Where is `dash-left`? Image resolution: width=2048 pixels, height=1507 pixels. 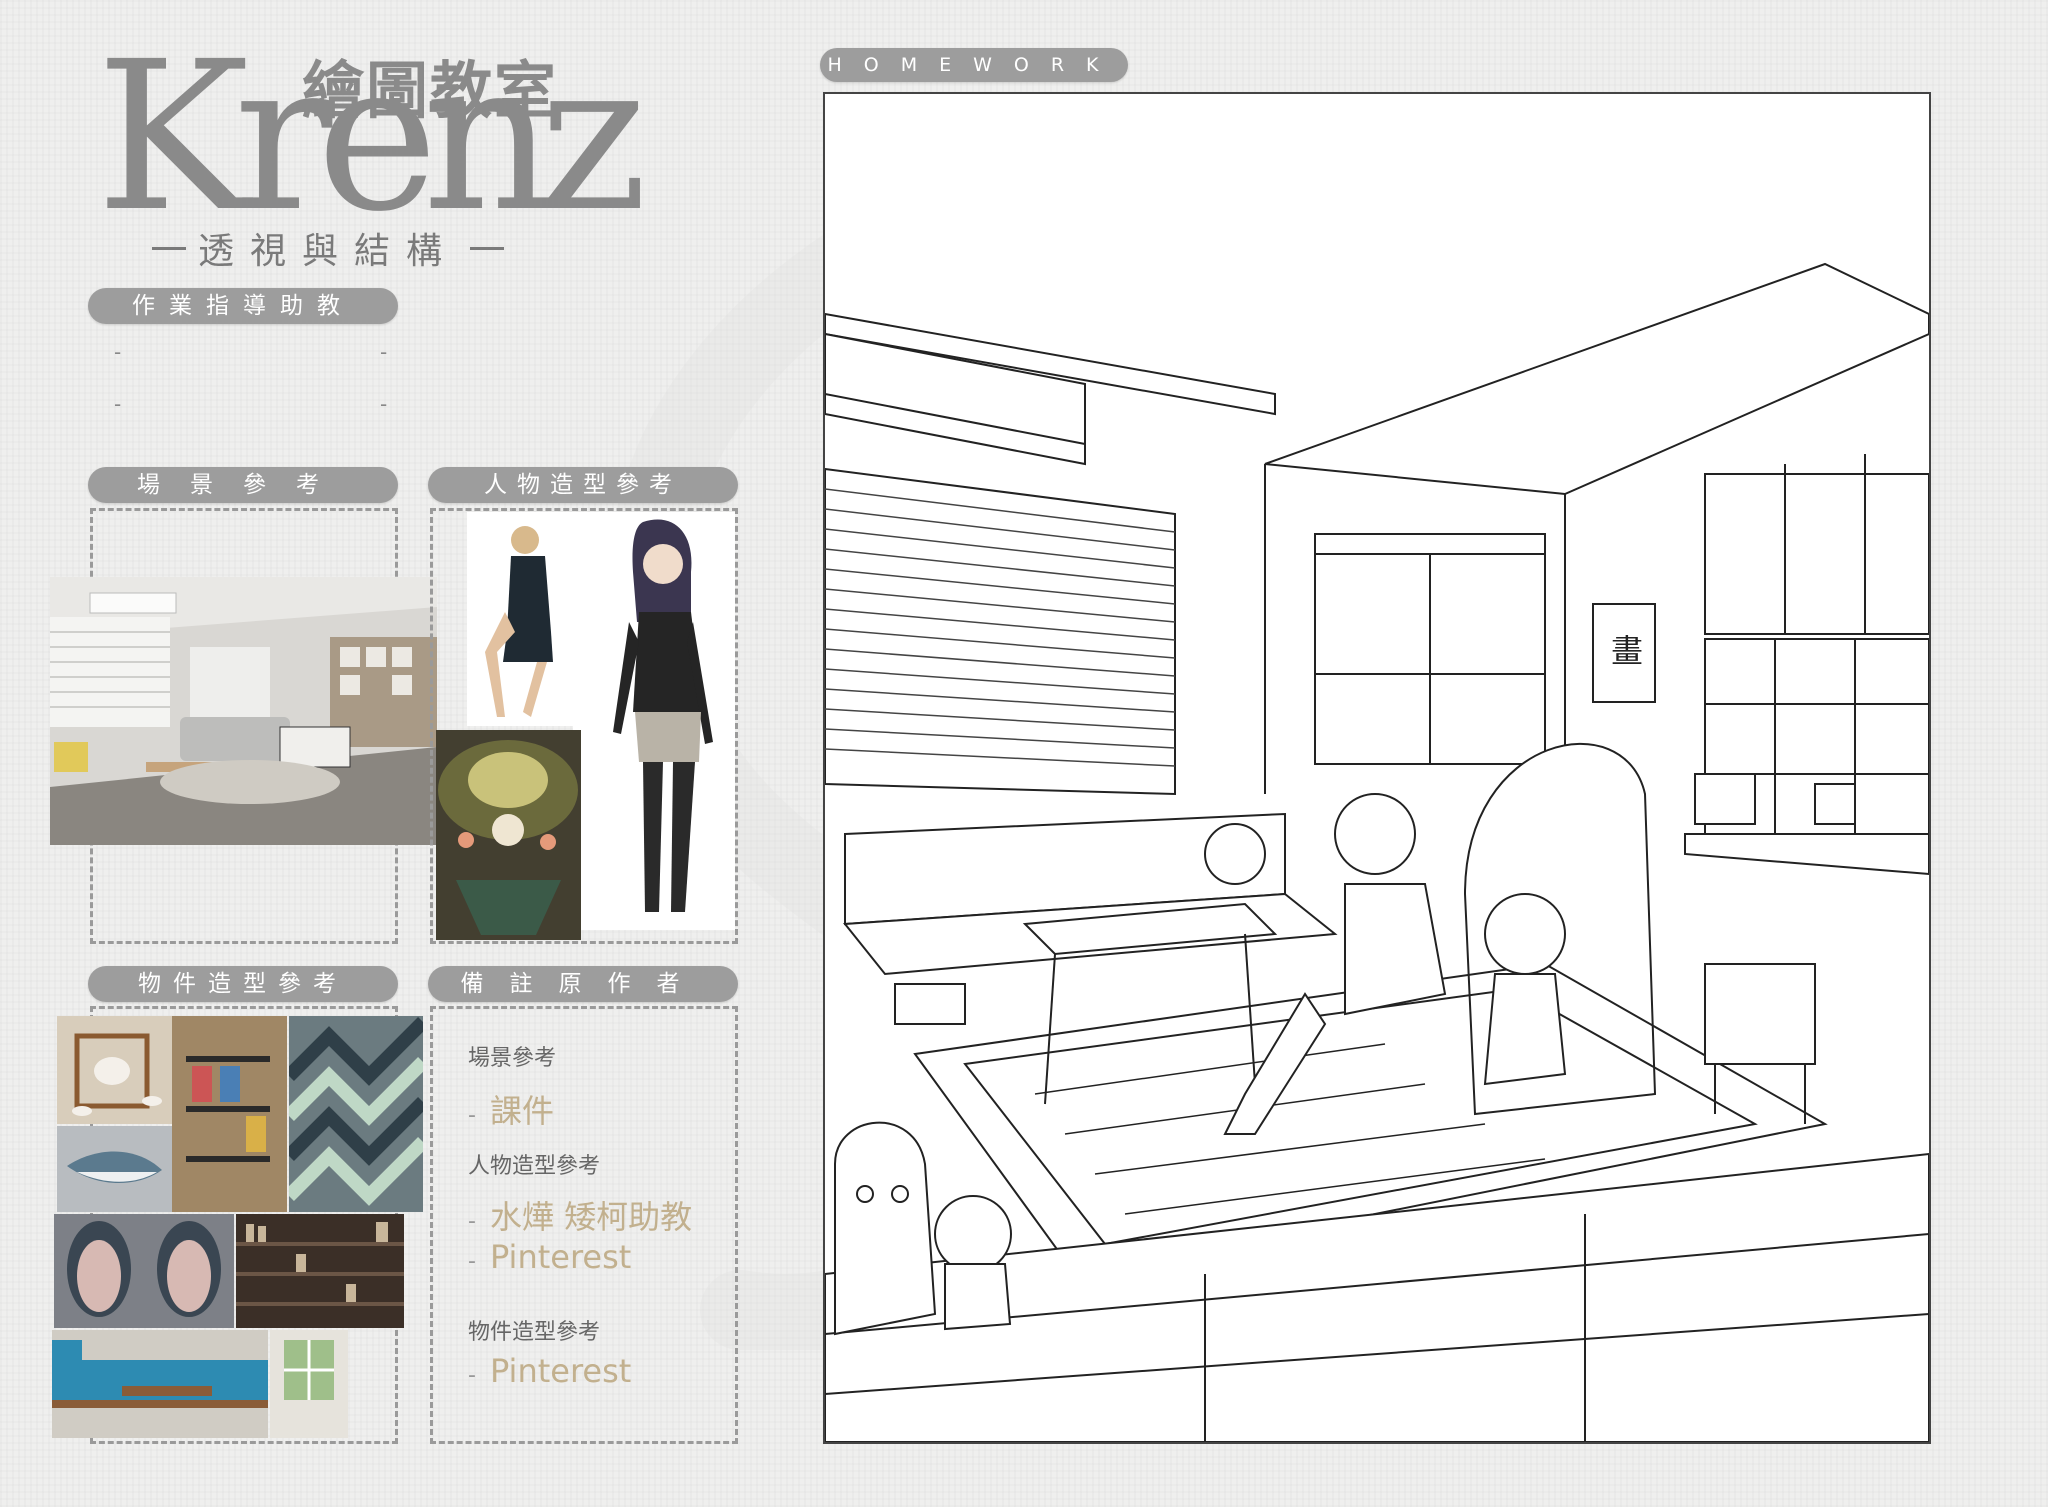
dash-left is located at coordinates (169, 248).